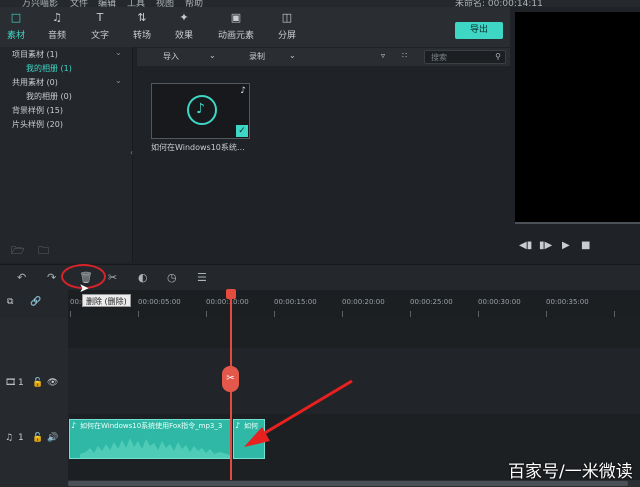  I want to click on media-toolbar: 导入 ⌄ 录制 ⌄ ▿ ∷ 搜索 ⚲, so click(323, 57).